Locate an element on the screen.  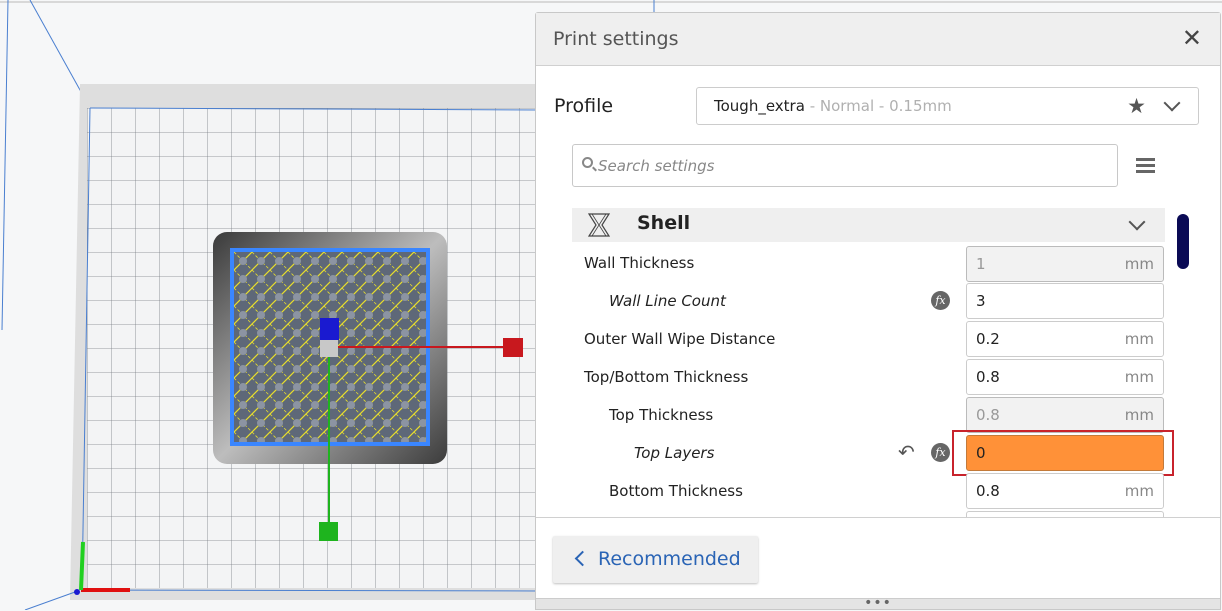
profile-dropdown: Tough_extra - Normal - 0.15mm ★ is located at coordinates (947, 106).